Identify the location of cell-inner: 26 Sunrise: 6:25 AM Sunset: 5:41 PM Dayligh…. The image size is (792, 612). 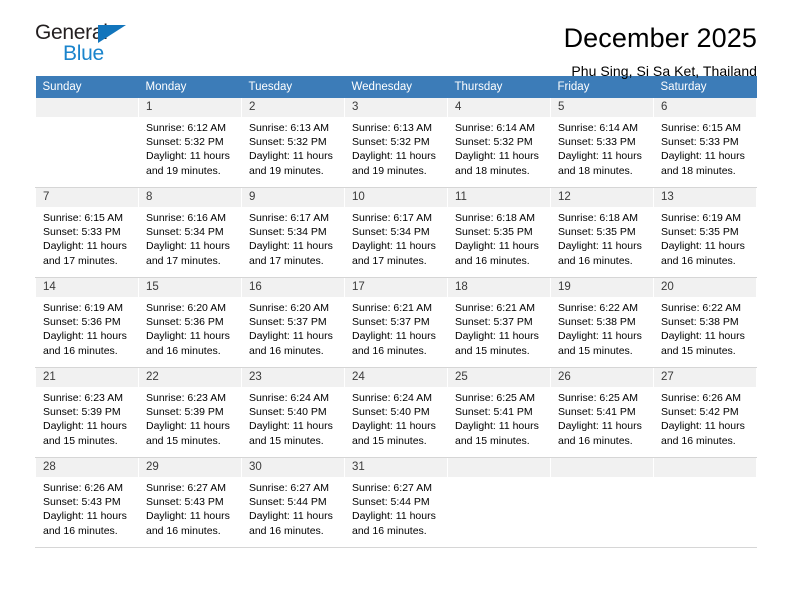
(602, 412).